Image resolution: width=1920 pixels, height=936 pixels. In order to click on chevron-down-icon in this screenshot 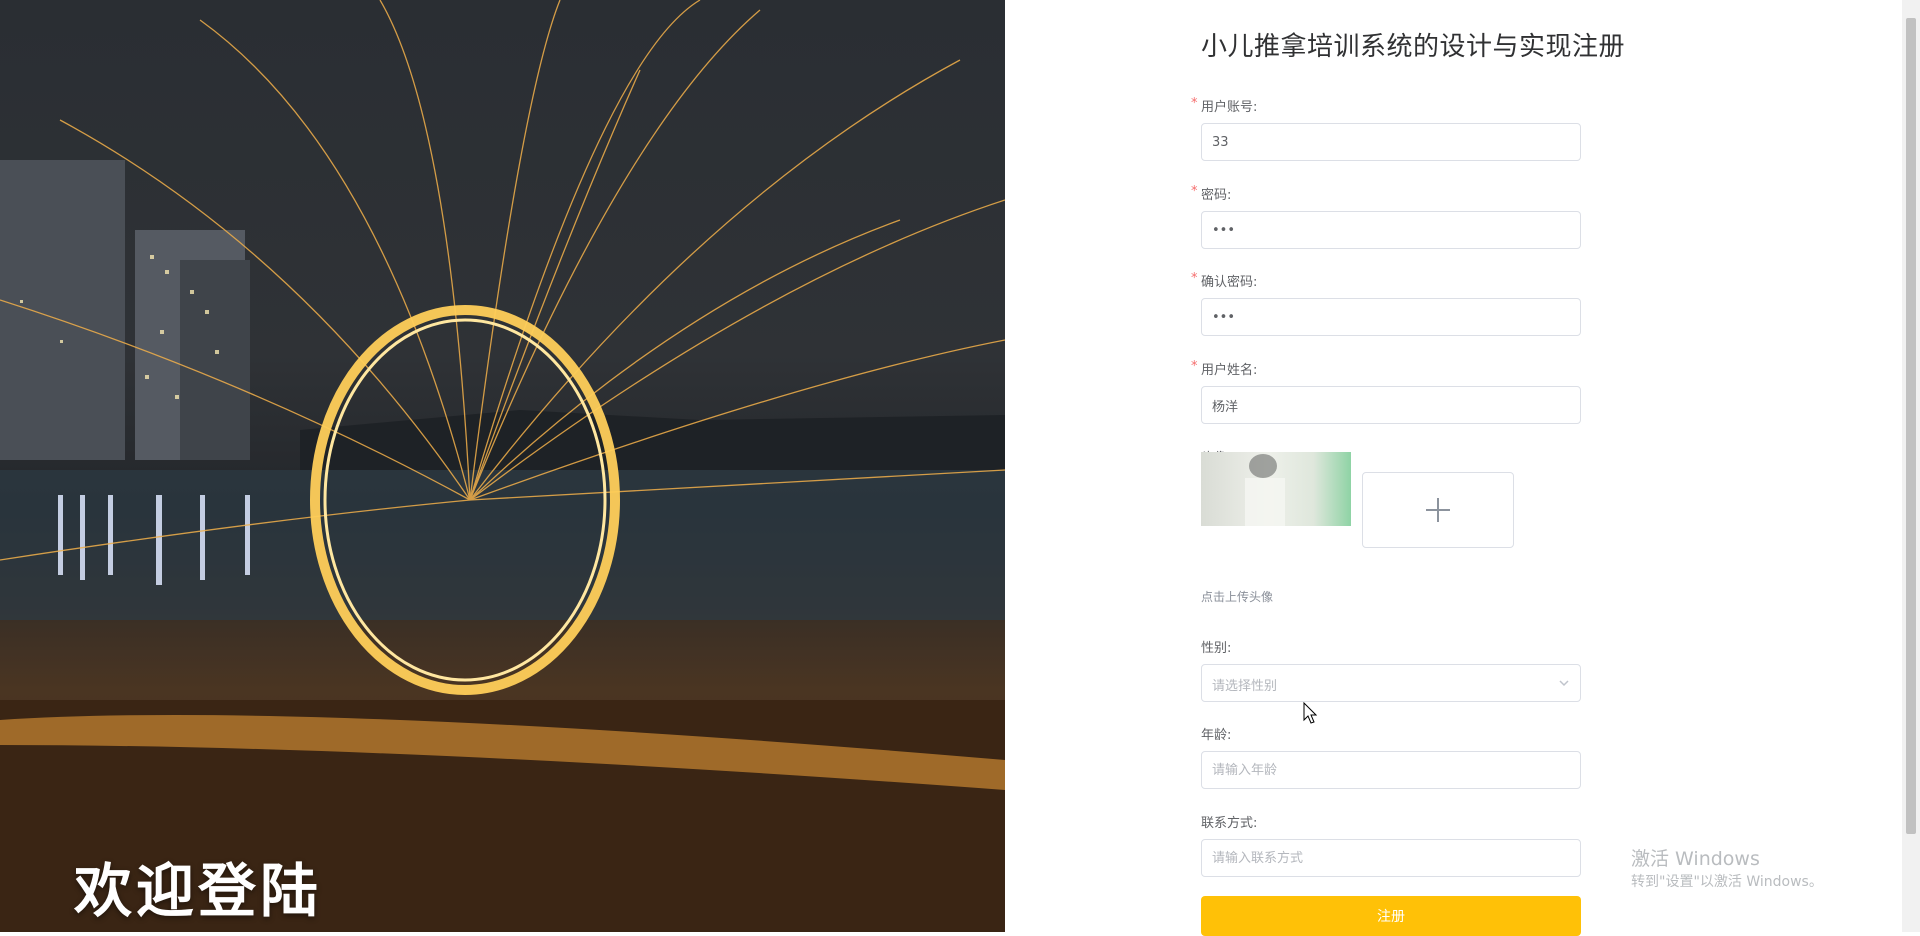, I will do `click(1564, 683)`.